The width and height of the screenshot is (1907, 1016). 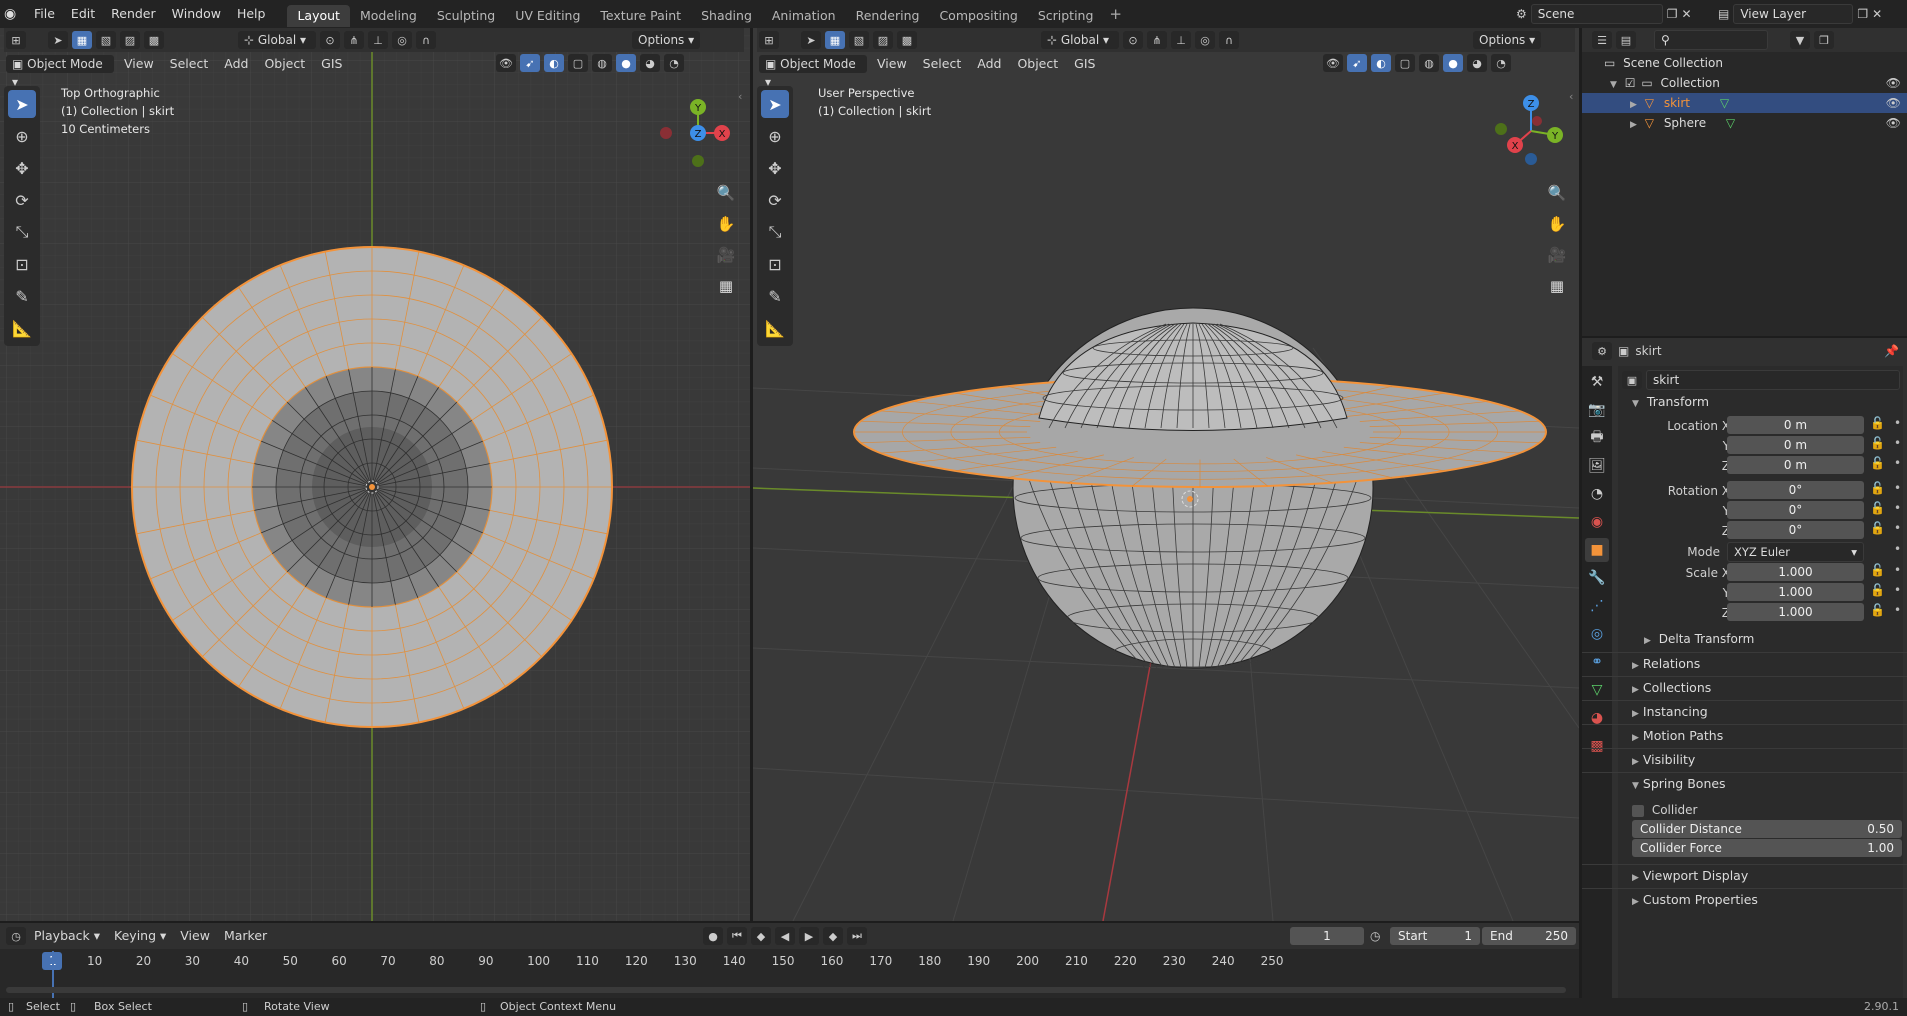 What do you see at coordinates (1877, 570) in the screenshot?
I see `scale-x-lock-icon: 🔓` at bounding box center [1877, 570].